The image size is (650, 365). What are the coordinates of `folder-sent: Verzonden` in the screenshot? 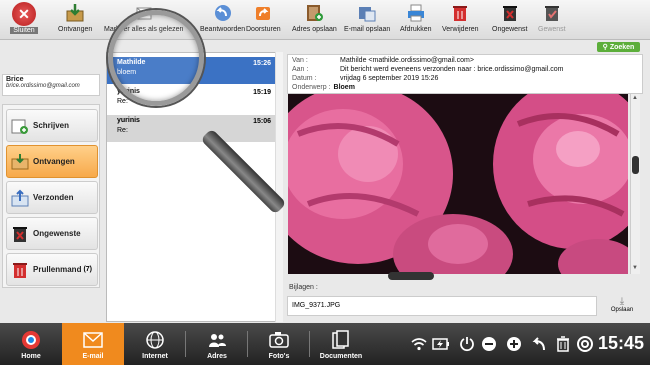 It's located at (52, 197).